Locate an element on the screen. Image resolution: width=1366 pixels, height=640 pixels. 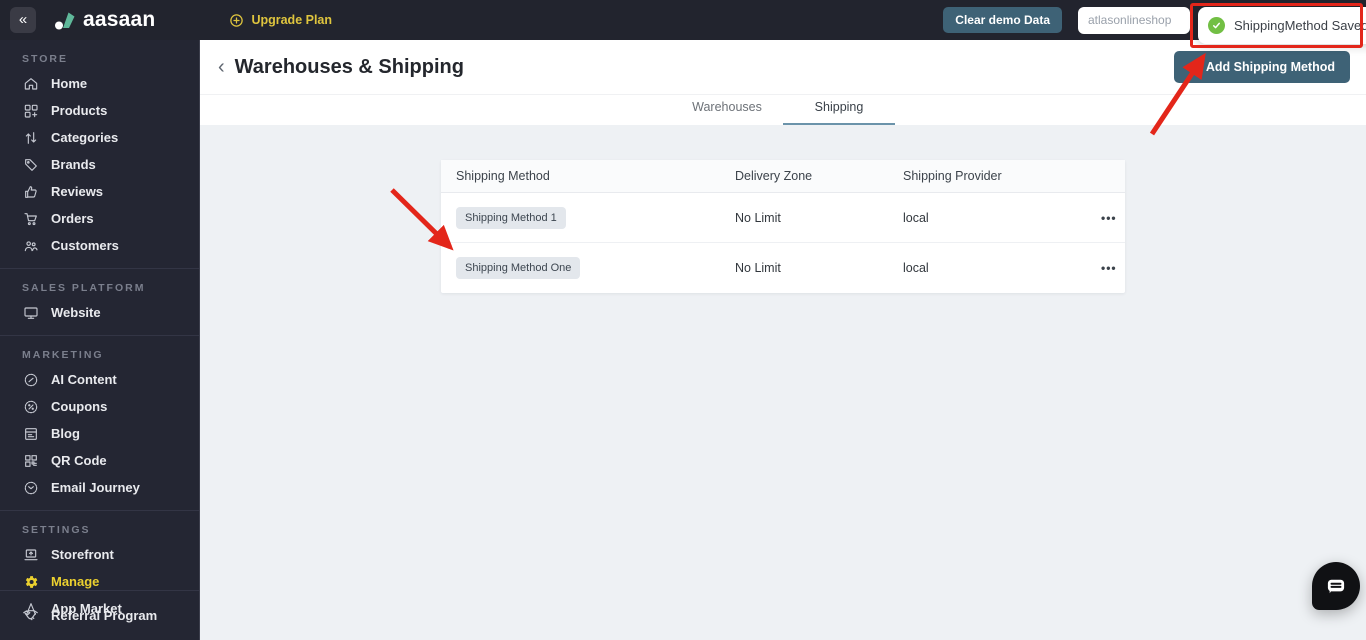
toast-notification: ShippingMethod Saved.. is located at coordinates (1282, 25).